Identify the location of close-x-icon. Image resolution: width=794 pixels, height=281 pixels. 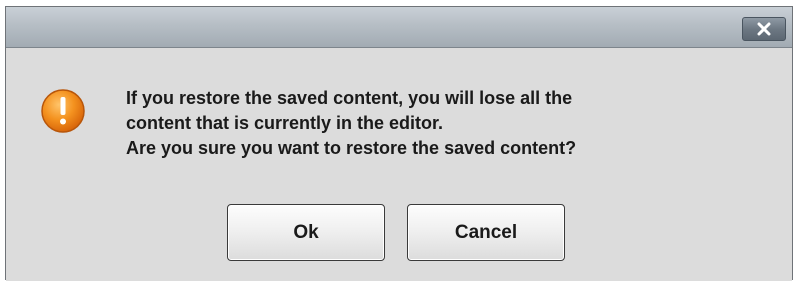
(764, 29).